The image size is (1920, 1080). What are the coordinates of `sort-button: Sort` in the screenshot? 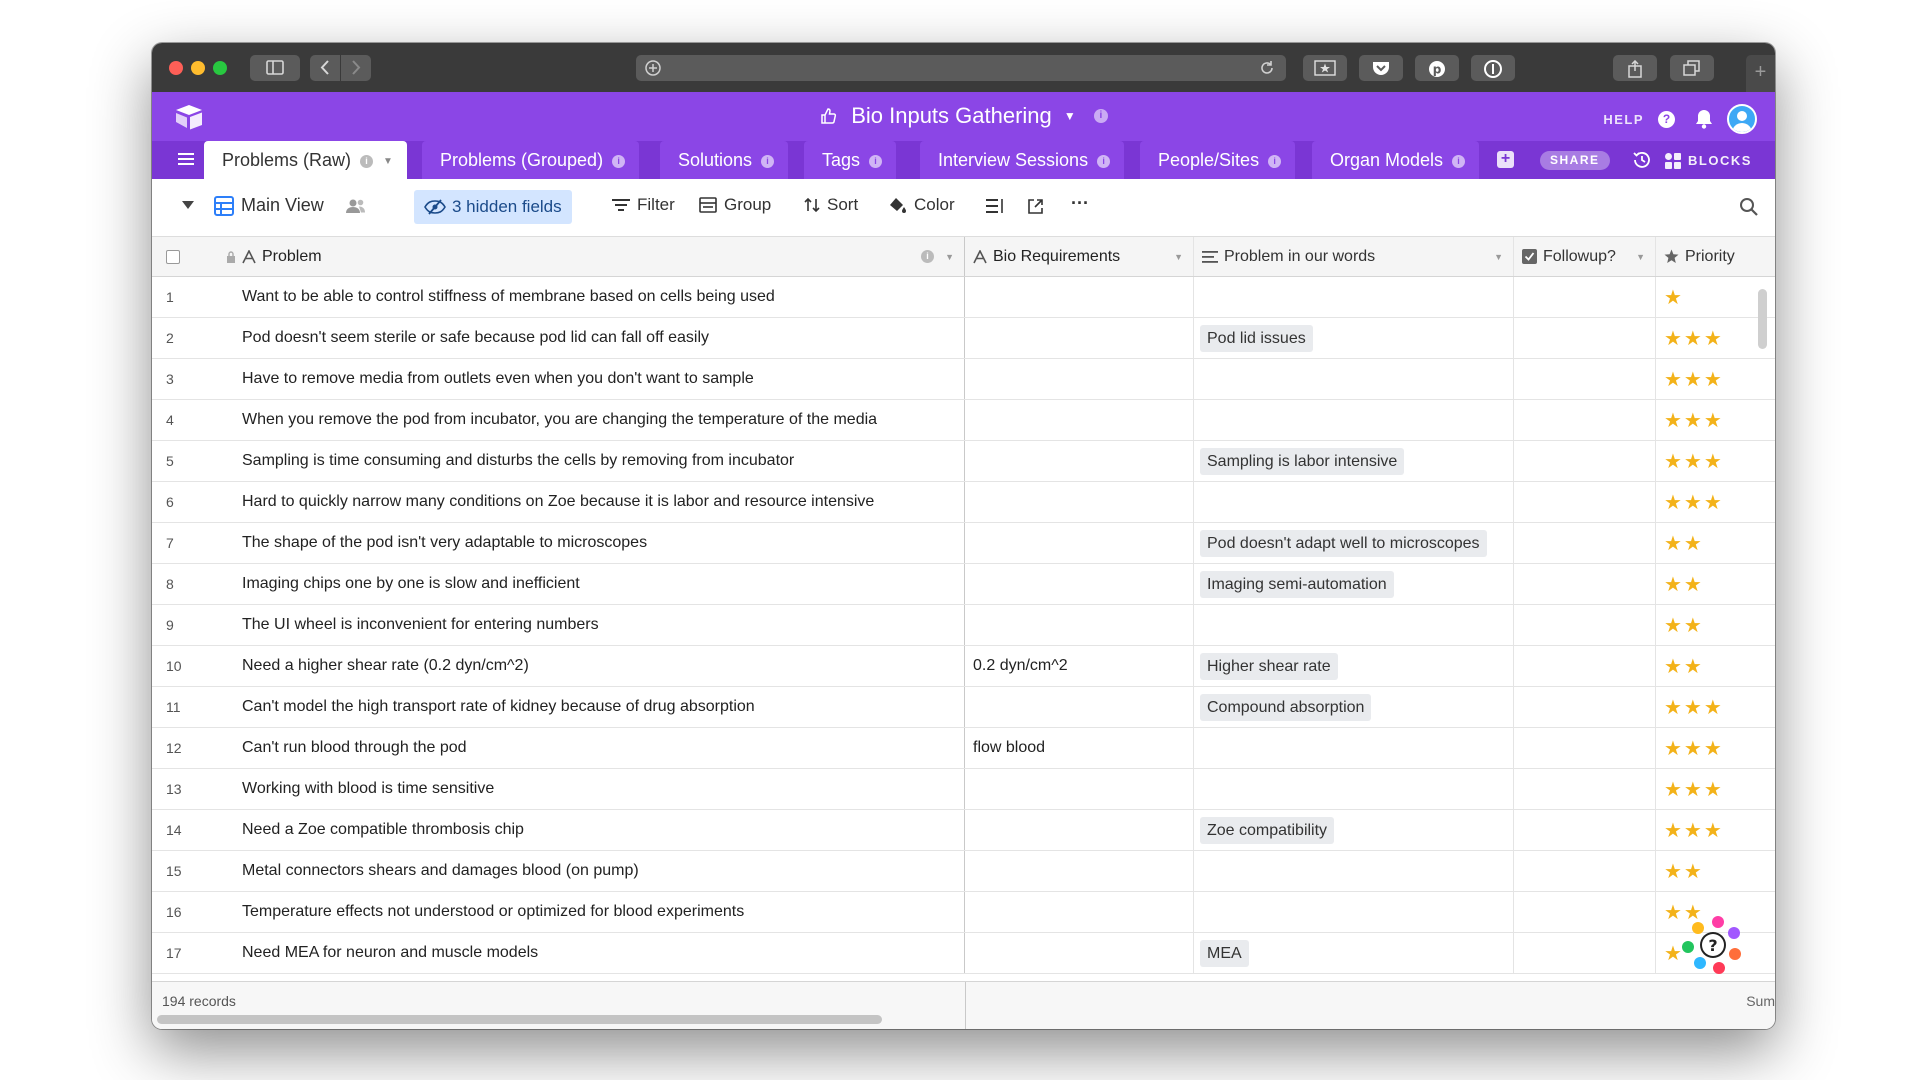 It's located at (831, 205).